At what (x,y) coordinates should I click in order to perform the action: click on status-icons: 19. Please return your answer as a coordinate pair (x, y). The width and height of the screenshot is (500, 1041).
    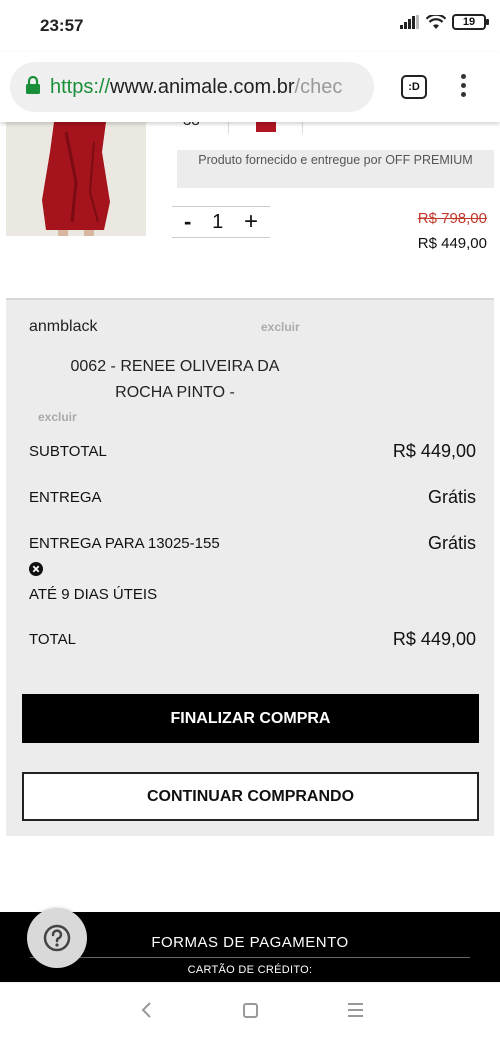
    Looking at the image, I should click on (444, 22).